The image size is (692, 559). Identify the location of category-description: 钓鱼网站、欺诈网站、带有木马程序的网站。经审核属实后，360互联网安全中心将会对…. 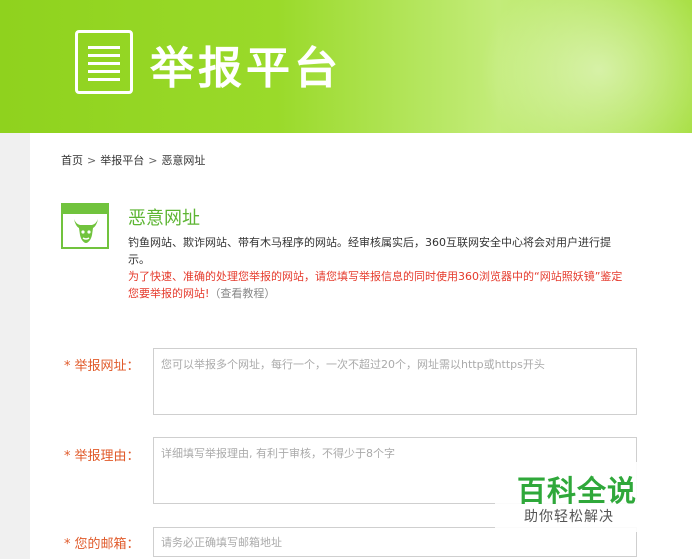
(369, 251).